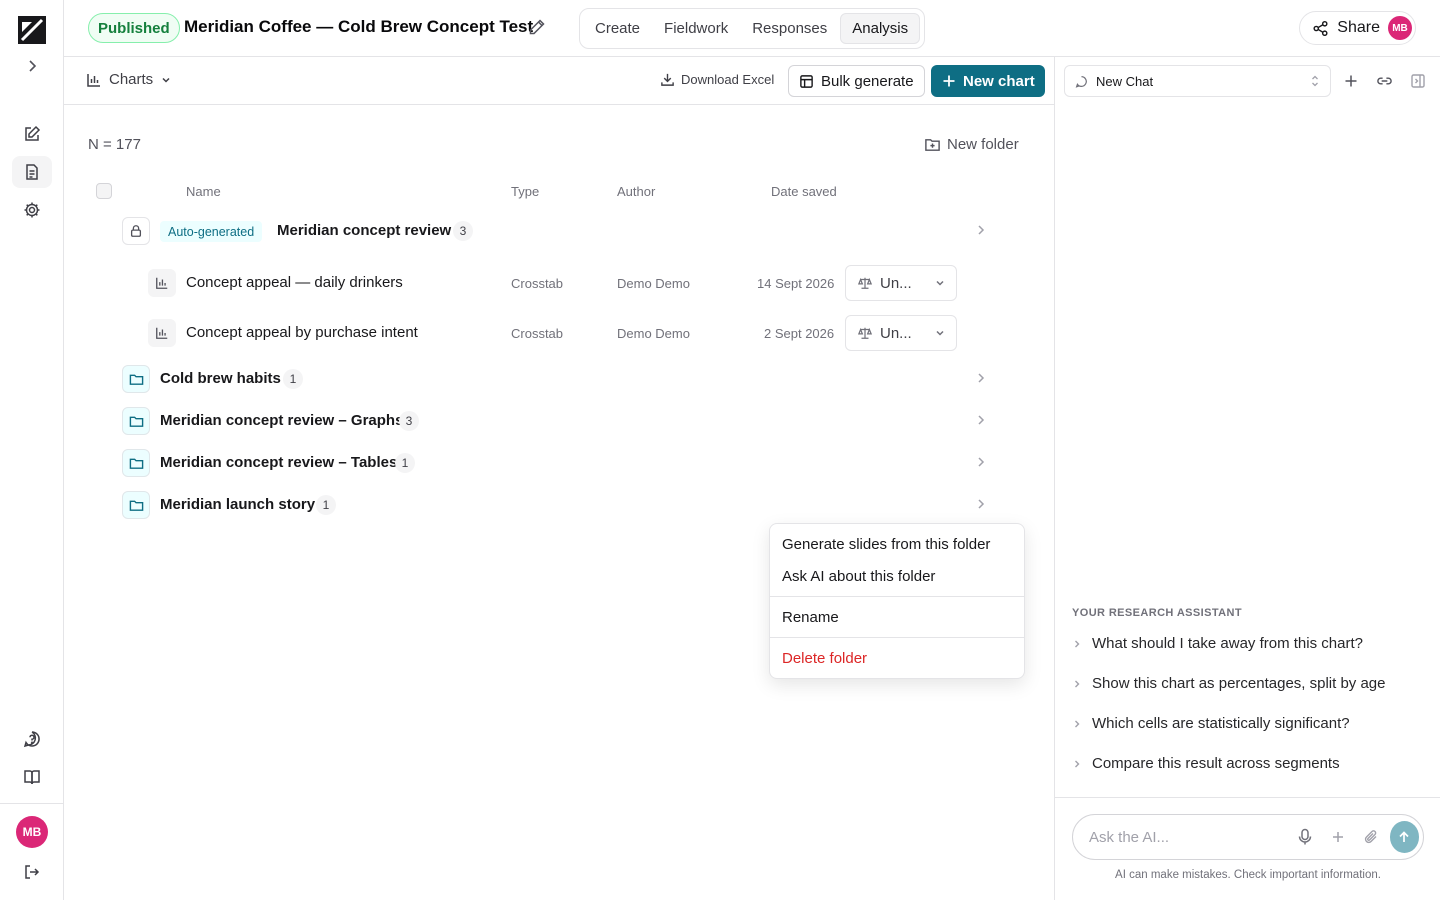 The width and height of the screenshot is (1440, 900). Describe the element at coordinates (1304, 837) in the screenshot. I see `mic-icon` at that location.